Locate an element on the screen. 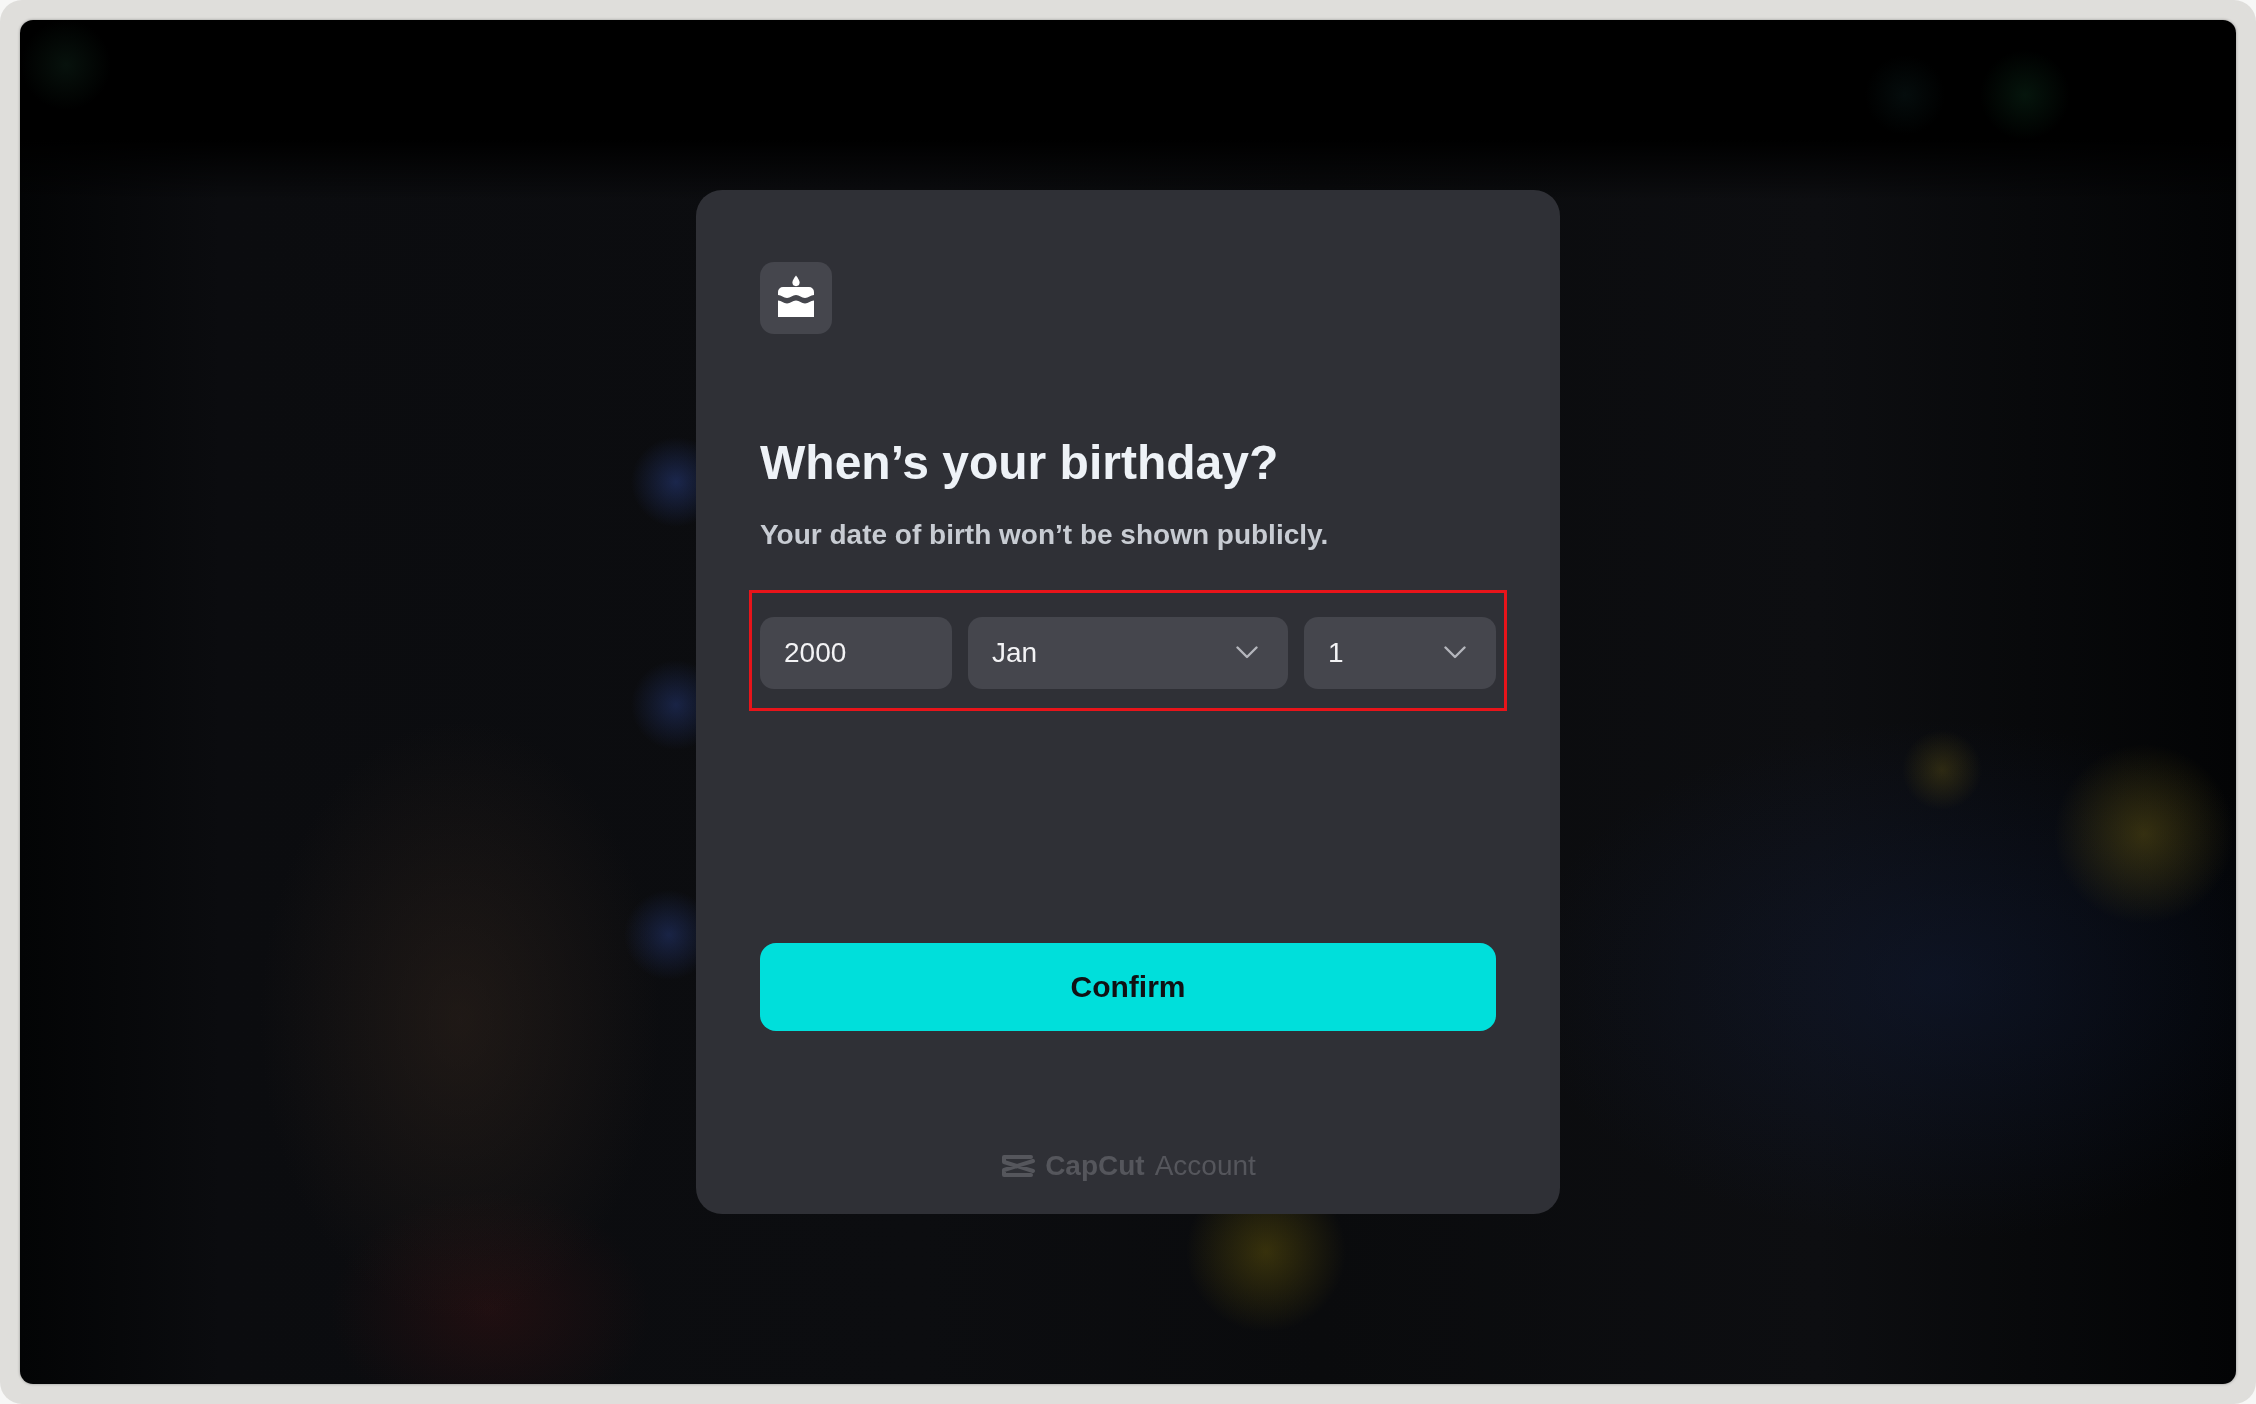 The image size is (2256, 1404). day-dropdown: 1 is located at coordinates (1400, 652).